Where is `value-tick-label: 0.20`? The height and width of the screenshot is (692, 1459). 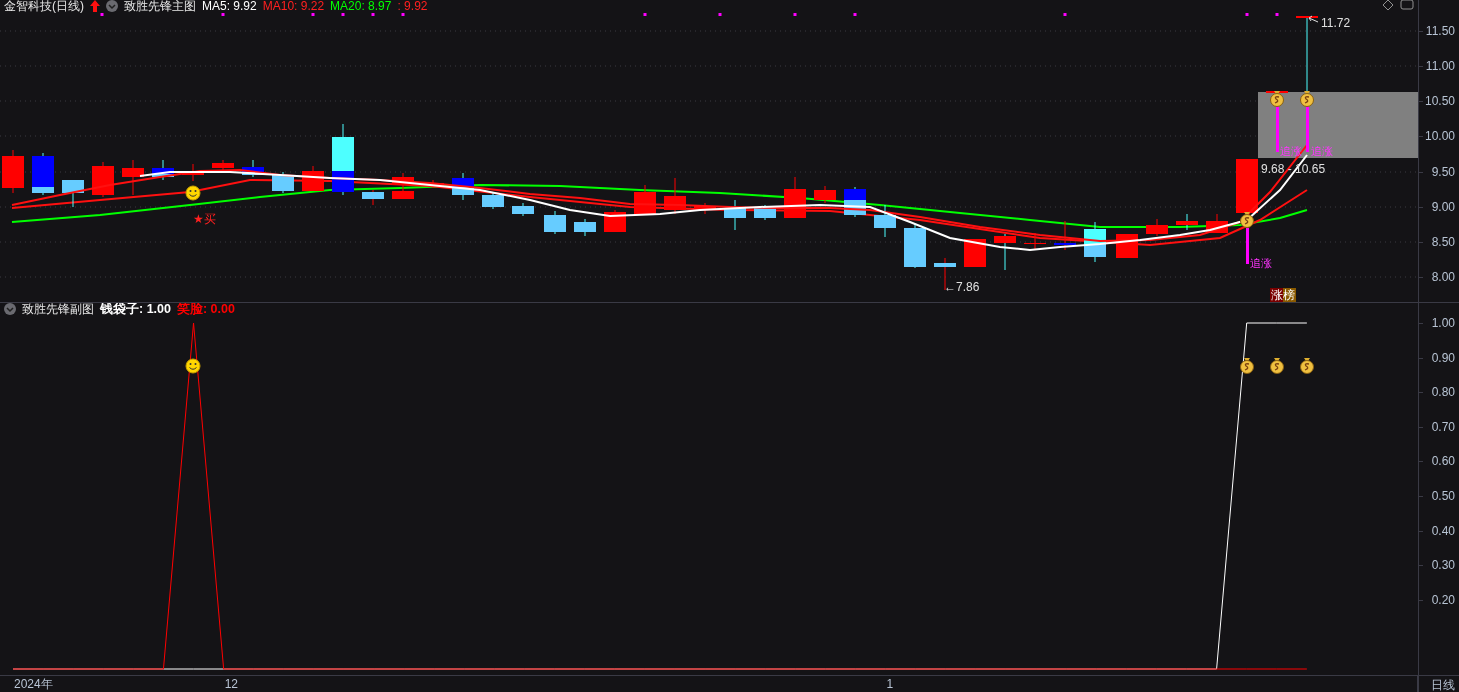
value-tick-label: 0.20 is located at coordinates (1443, 599).